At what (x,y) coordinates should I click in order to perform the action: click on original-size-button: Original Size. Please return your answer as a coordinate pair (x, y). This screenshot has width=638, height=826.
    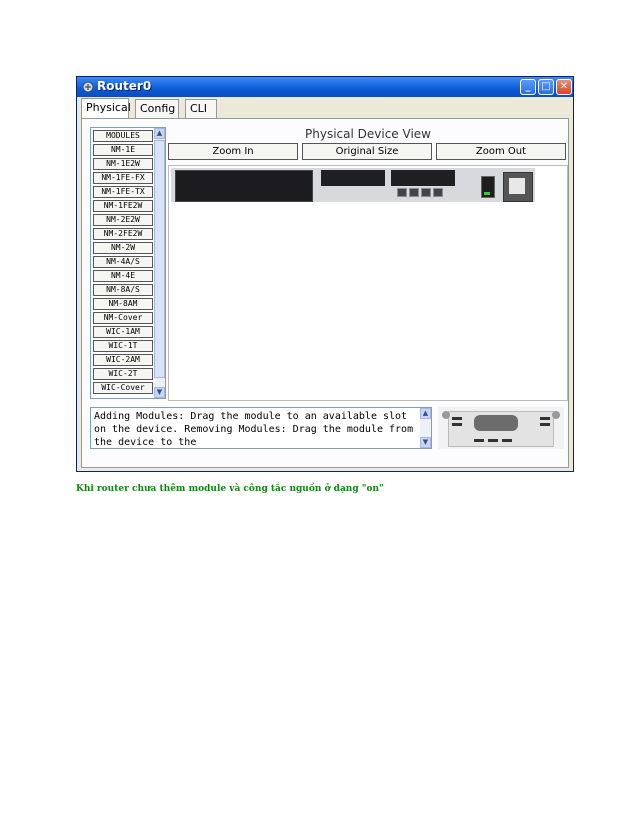
    Looking at the image, I should click on (367, 151).